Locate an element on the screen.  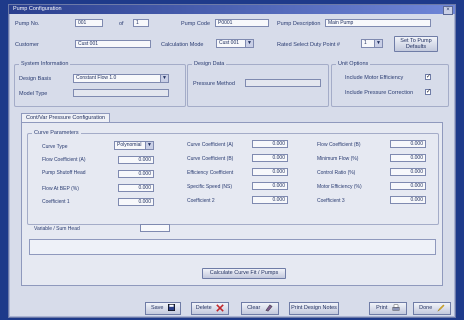
floppy-disk-icon is located at coordinates (172, 308).